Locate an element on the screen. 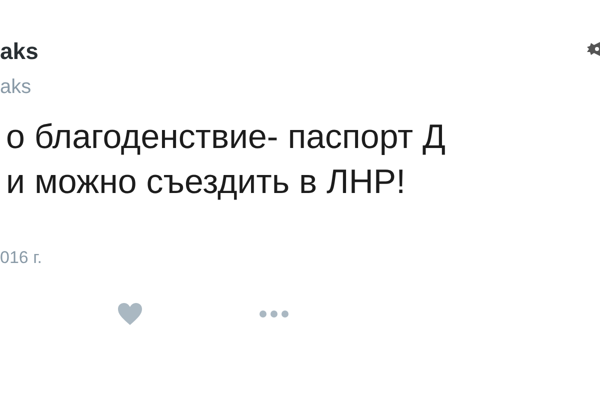  tweet-text: и можно съездить в ЛНР! is located at coordinates (206, 182).